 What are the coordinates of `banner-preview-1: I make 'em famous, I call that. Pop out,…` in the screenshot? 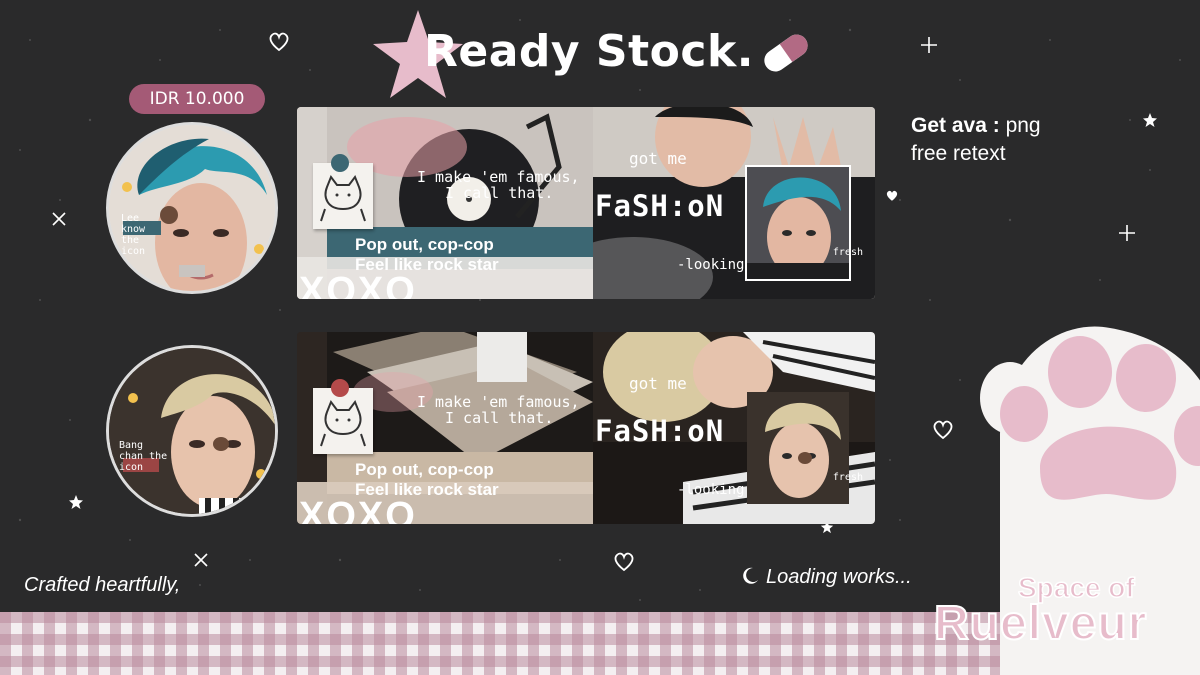 It's located at (586, 203).